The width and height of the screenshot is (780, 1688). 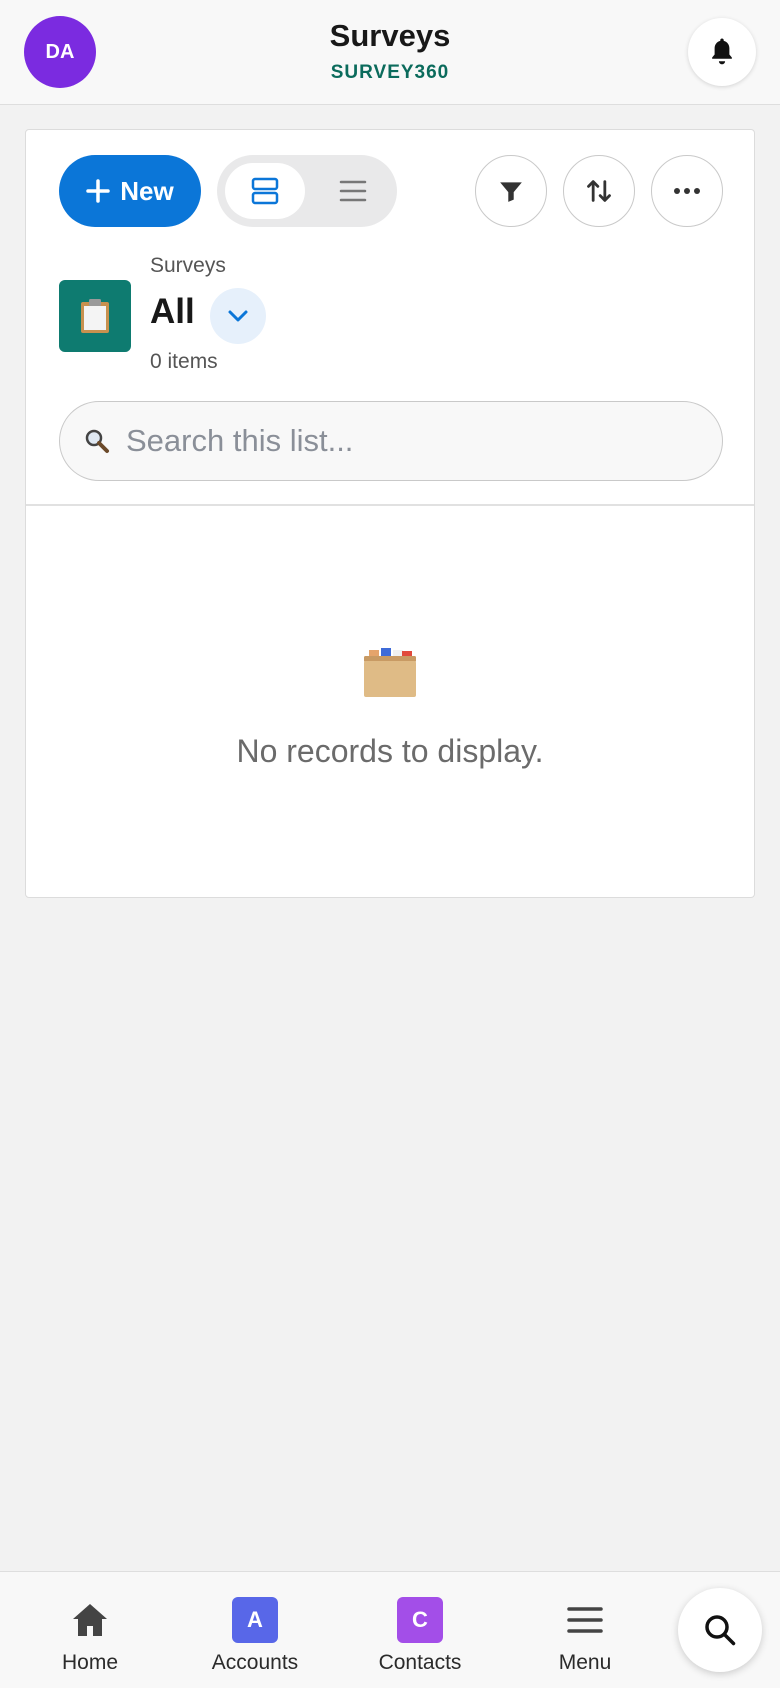 I want to click on list-view-picker-button, so click(x=238, y=316).